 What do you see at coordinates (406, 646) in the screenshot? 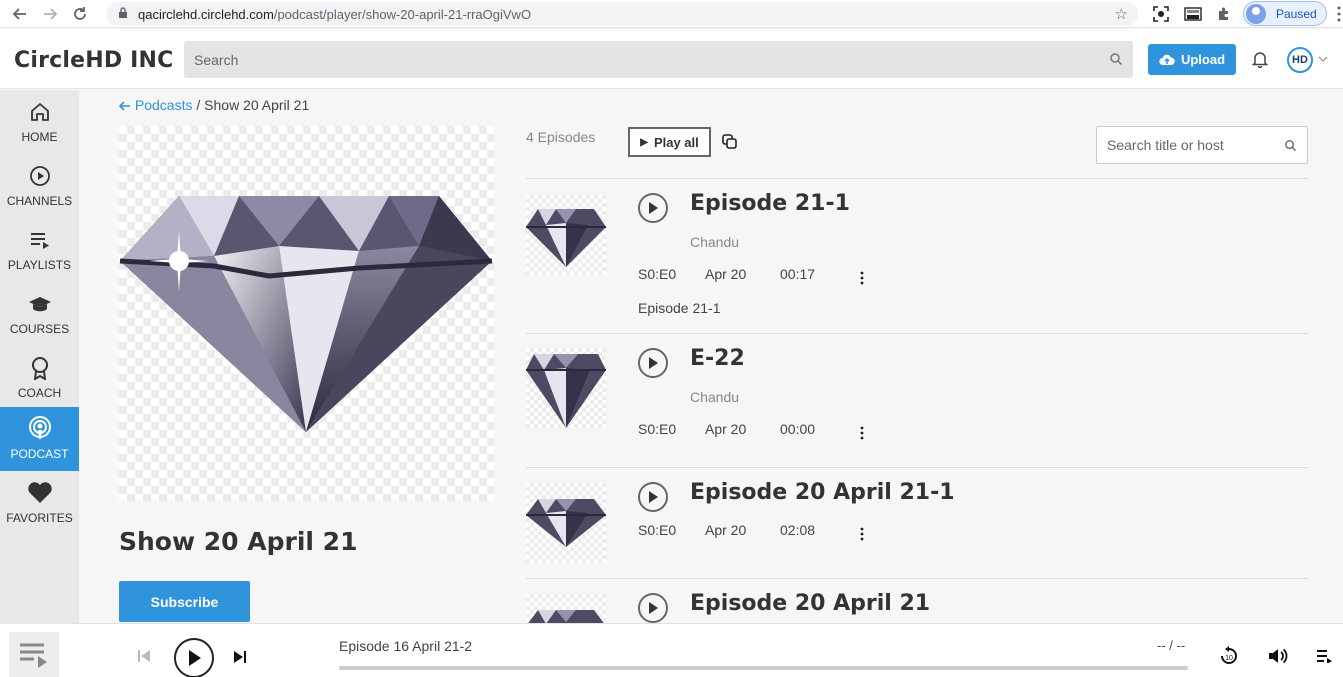
I see `now-playing-title: Episode 16 April 21-2` at bounding box center [406, 646].